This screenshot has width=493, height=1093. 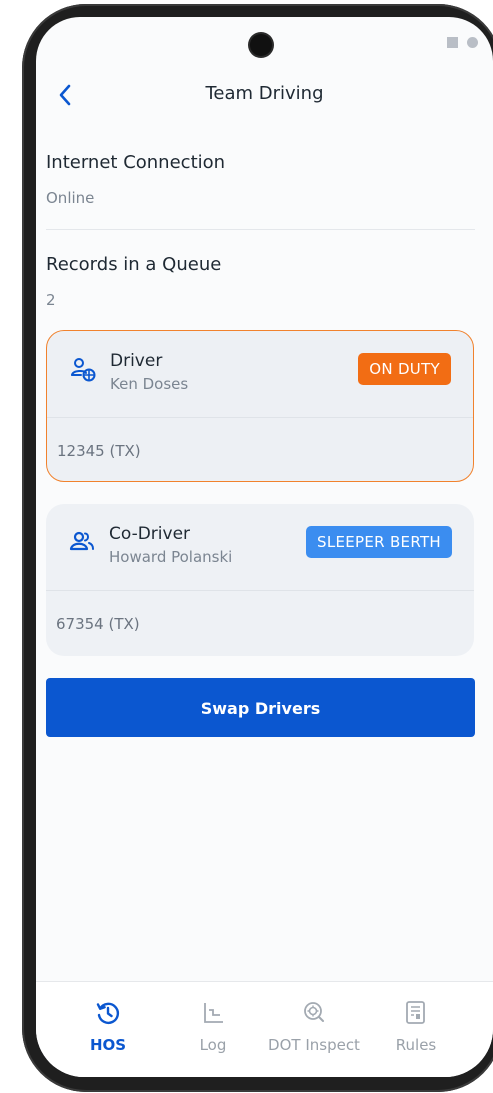 What do you see at coordinates (70, 198) in the screenshot?
I see `internet-connection-value: Online` at bounding box center [70, 198].